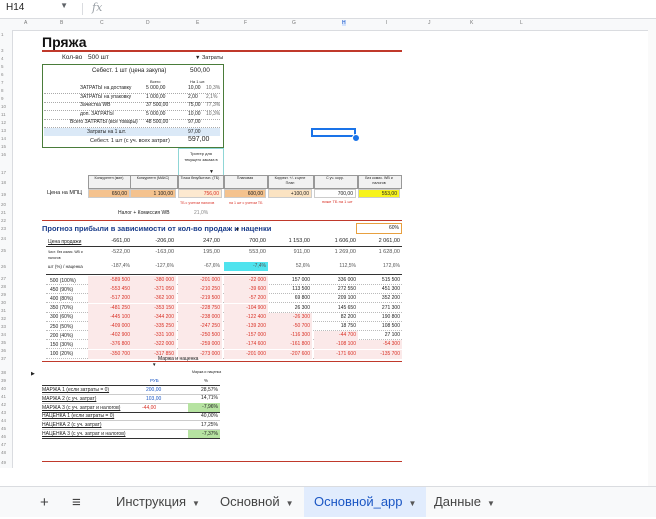 The image size is (656, 519). What do you see at coordinates (2, 90) in the screenshot?
I see `row-header-8: 8` at bounding box center [2, 90].